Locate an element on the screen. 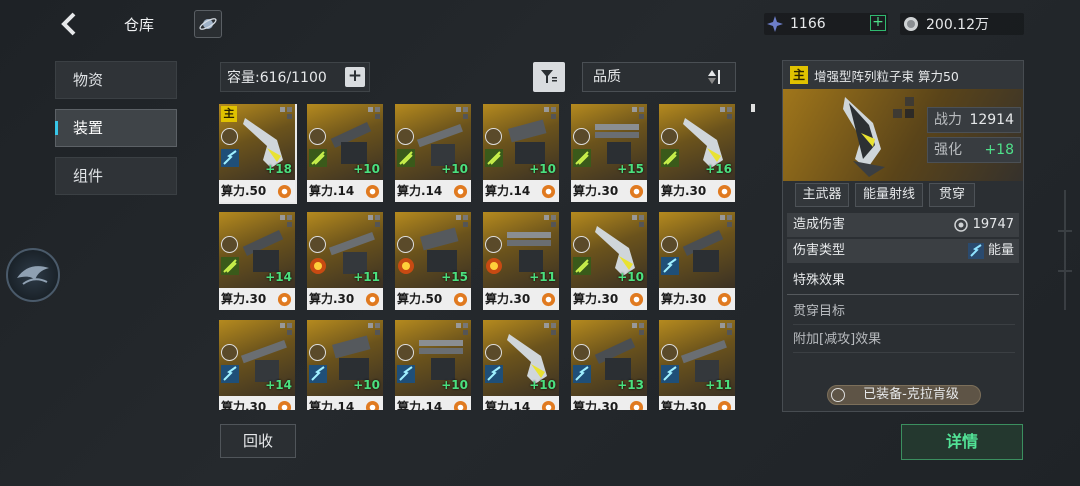  character-avatar is located at coordinates (33, 275).